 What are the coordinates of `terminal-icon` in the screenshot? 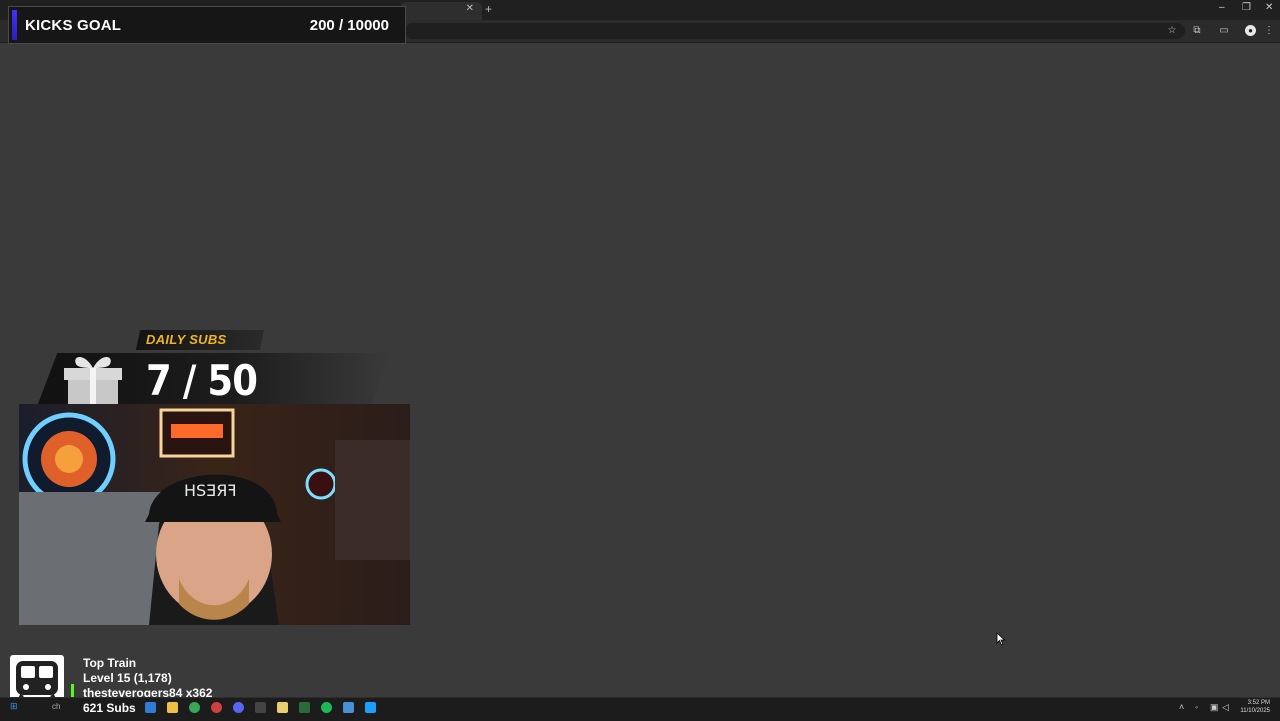 It's located at (260, 707).